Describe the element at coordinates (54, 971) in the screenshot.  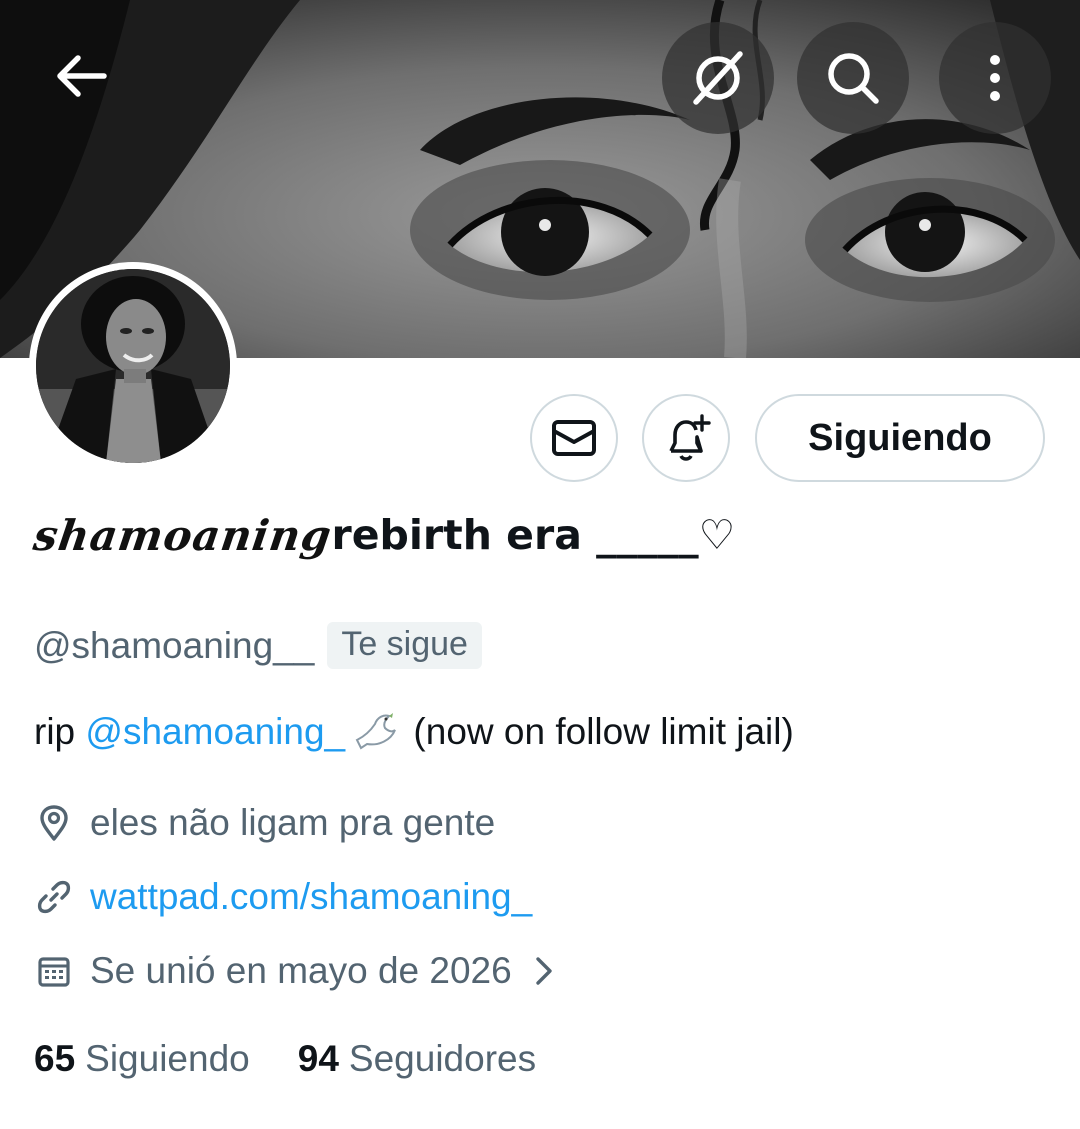
I see `calendar-icon` at that location.